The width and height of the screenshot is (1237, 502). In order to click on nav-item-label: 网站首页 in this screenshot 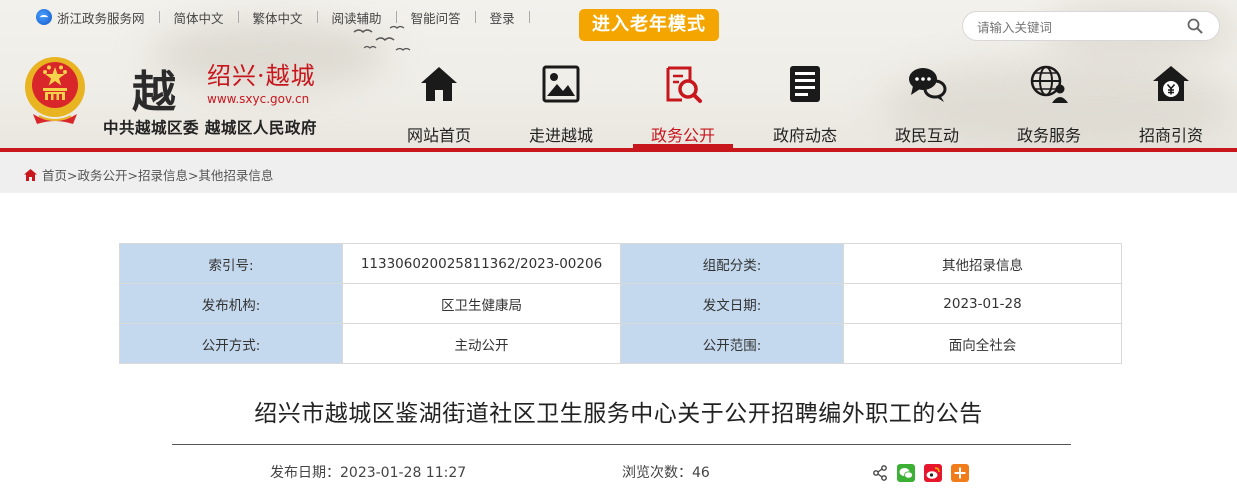, I will do `click(438, 135)`.